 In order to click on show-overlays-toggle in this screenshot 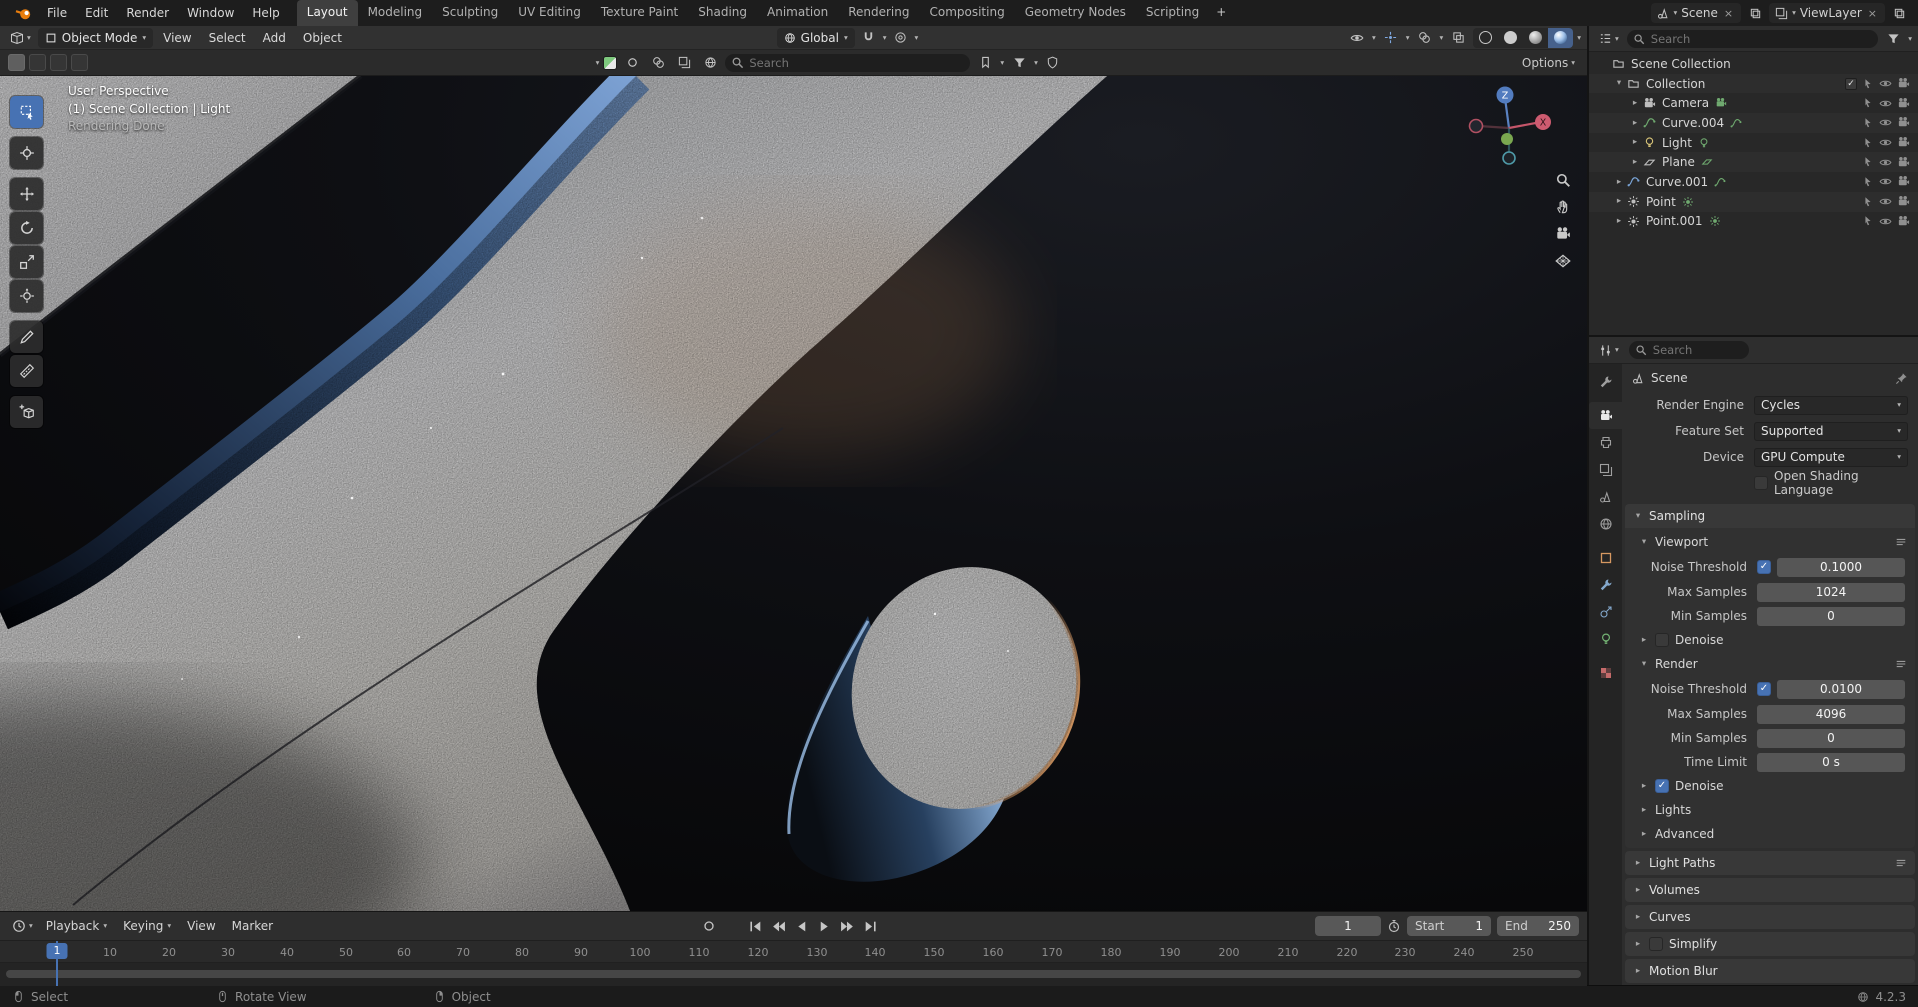, I will do `click(1424, 38)`.